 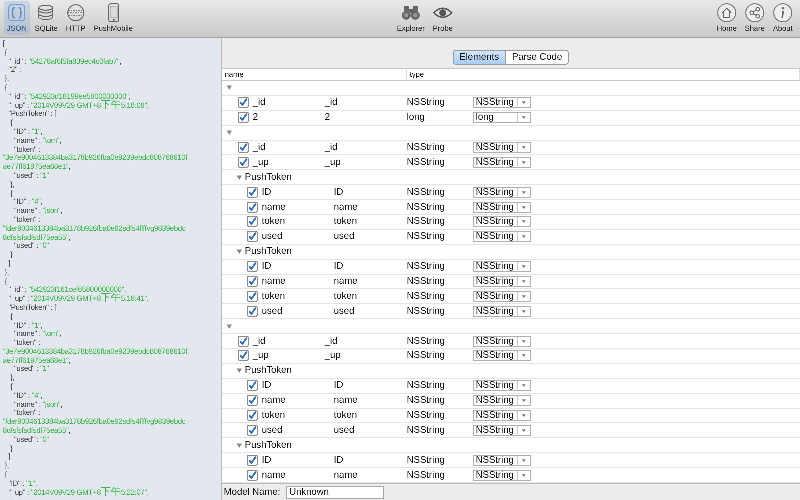 I want to click on segment-tab: Parse Code, so click(x=536, y=57).